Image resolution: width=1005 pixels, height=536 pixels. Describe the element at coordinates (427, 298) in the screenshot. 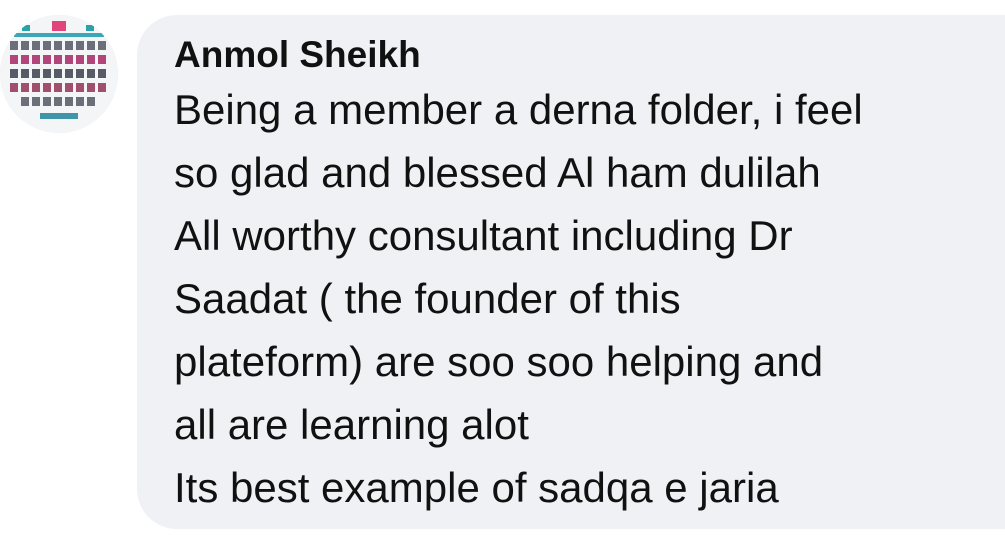

I see `comment-text-line: Saadat ( the founder of this` at that location.